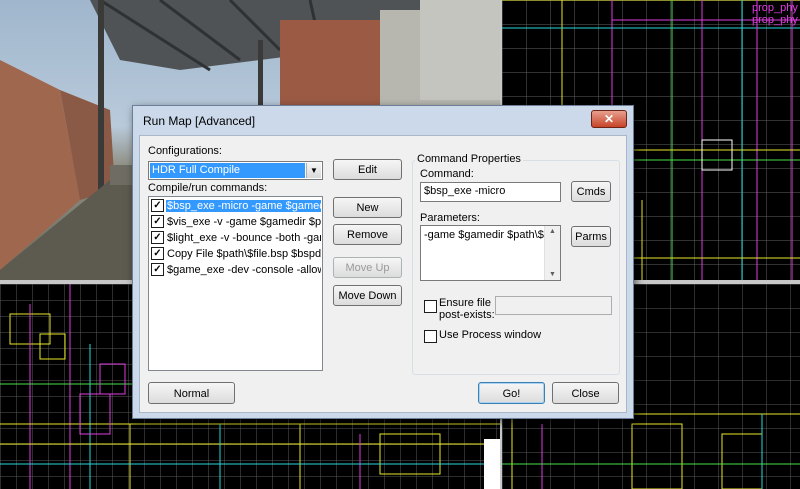 This screenshot has width=800, height=489. I want to click on dialog-title: Run Map [Advanced], so click(199, 121).